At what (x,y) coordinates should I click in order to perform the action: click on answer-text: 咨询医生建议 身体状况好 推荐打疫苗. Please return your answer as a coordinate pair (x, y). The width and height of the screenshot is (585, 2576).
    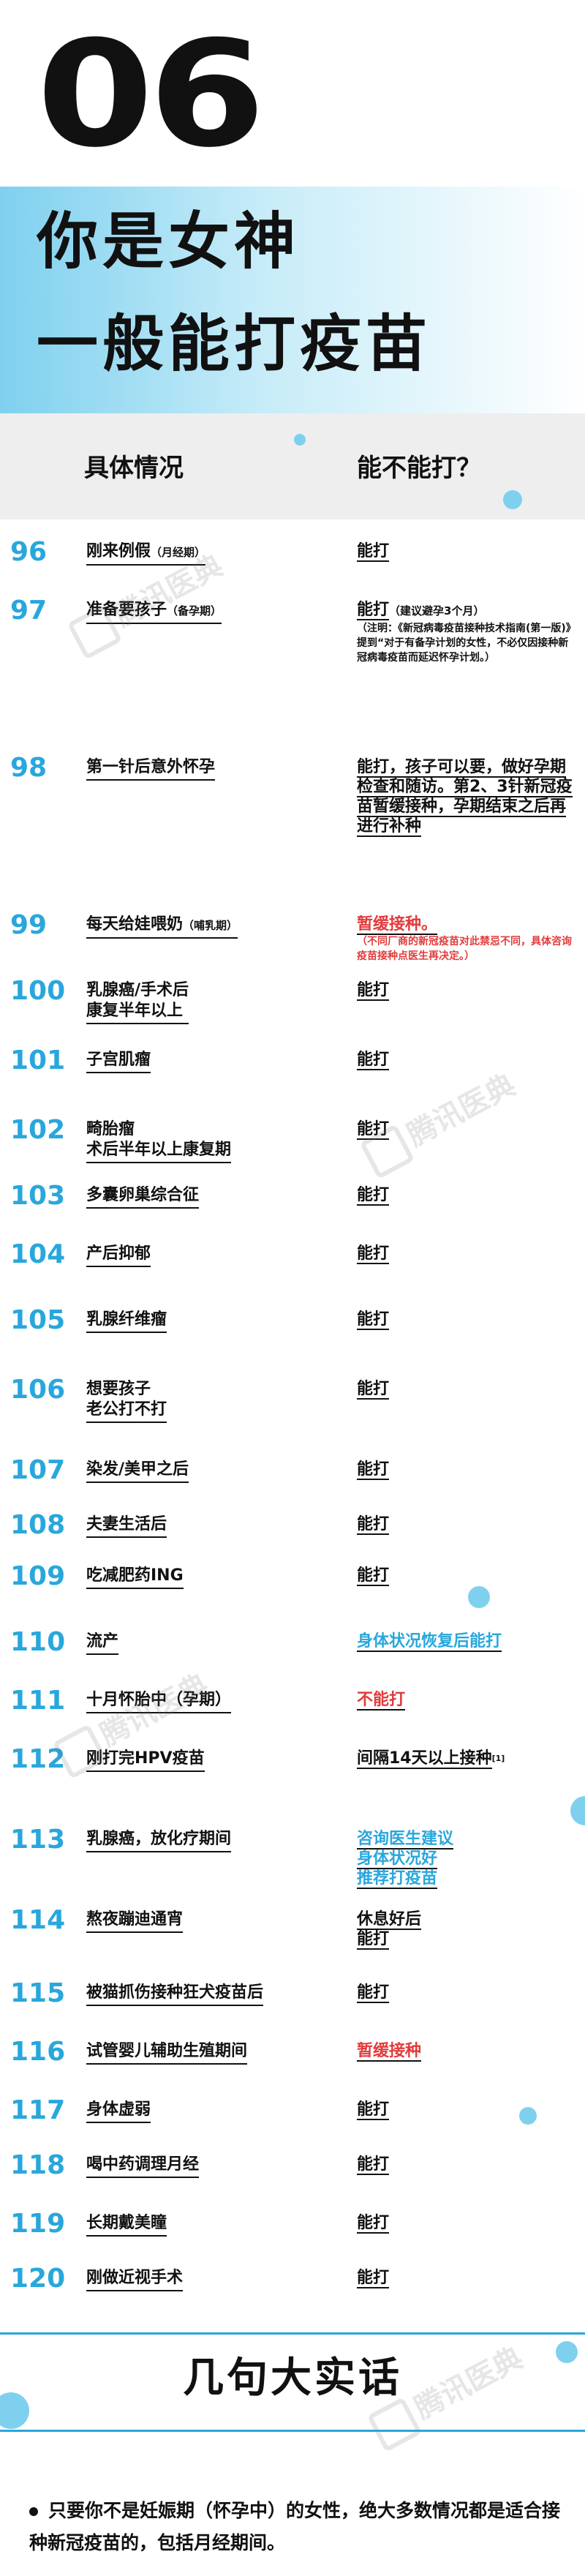
    Looking at the image, I should click on (405, 1859).